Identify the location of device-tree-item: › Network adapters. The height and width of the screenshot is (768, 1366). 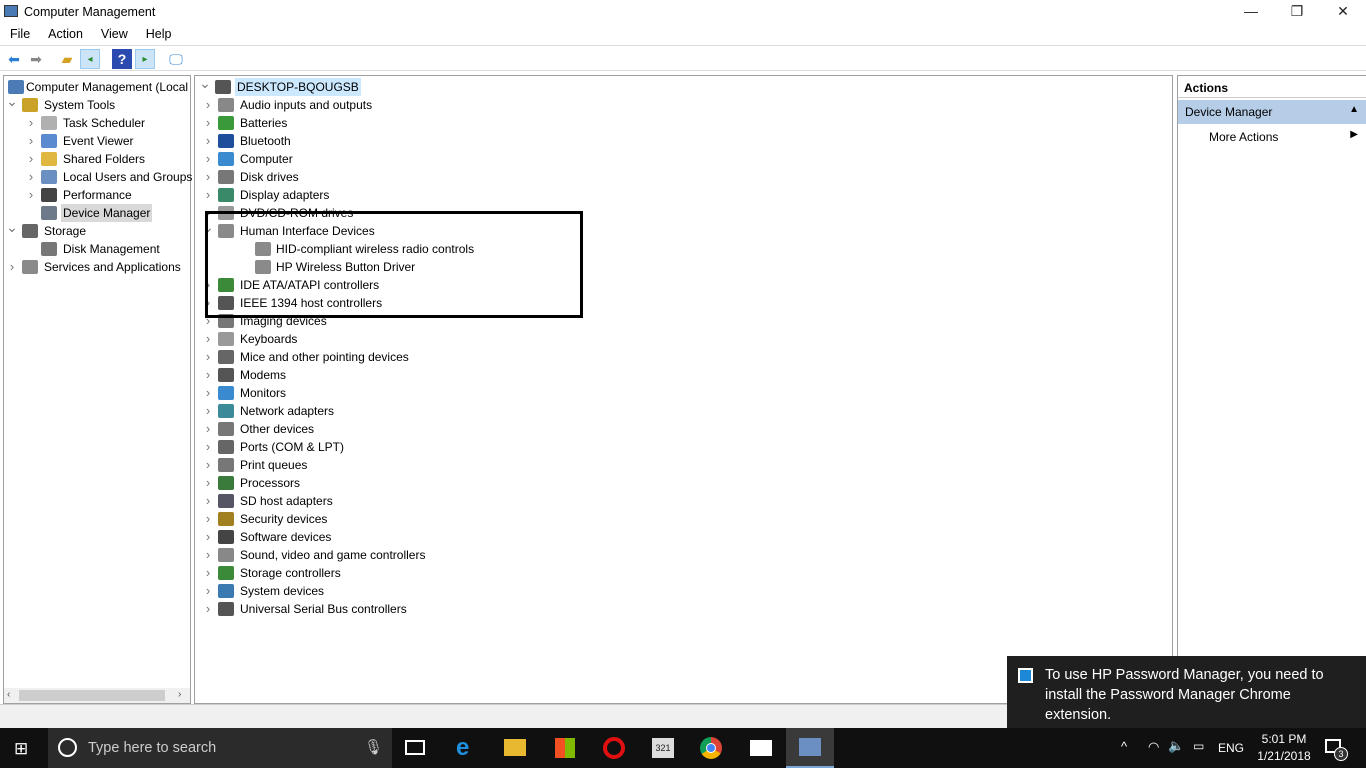
(683, 411).